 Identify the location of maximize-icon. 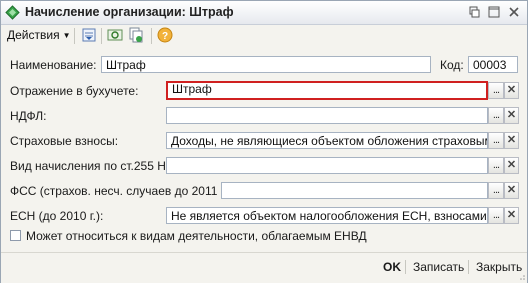
(494, 12).